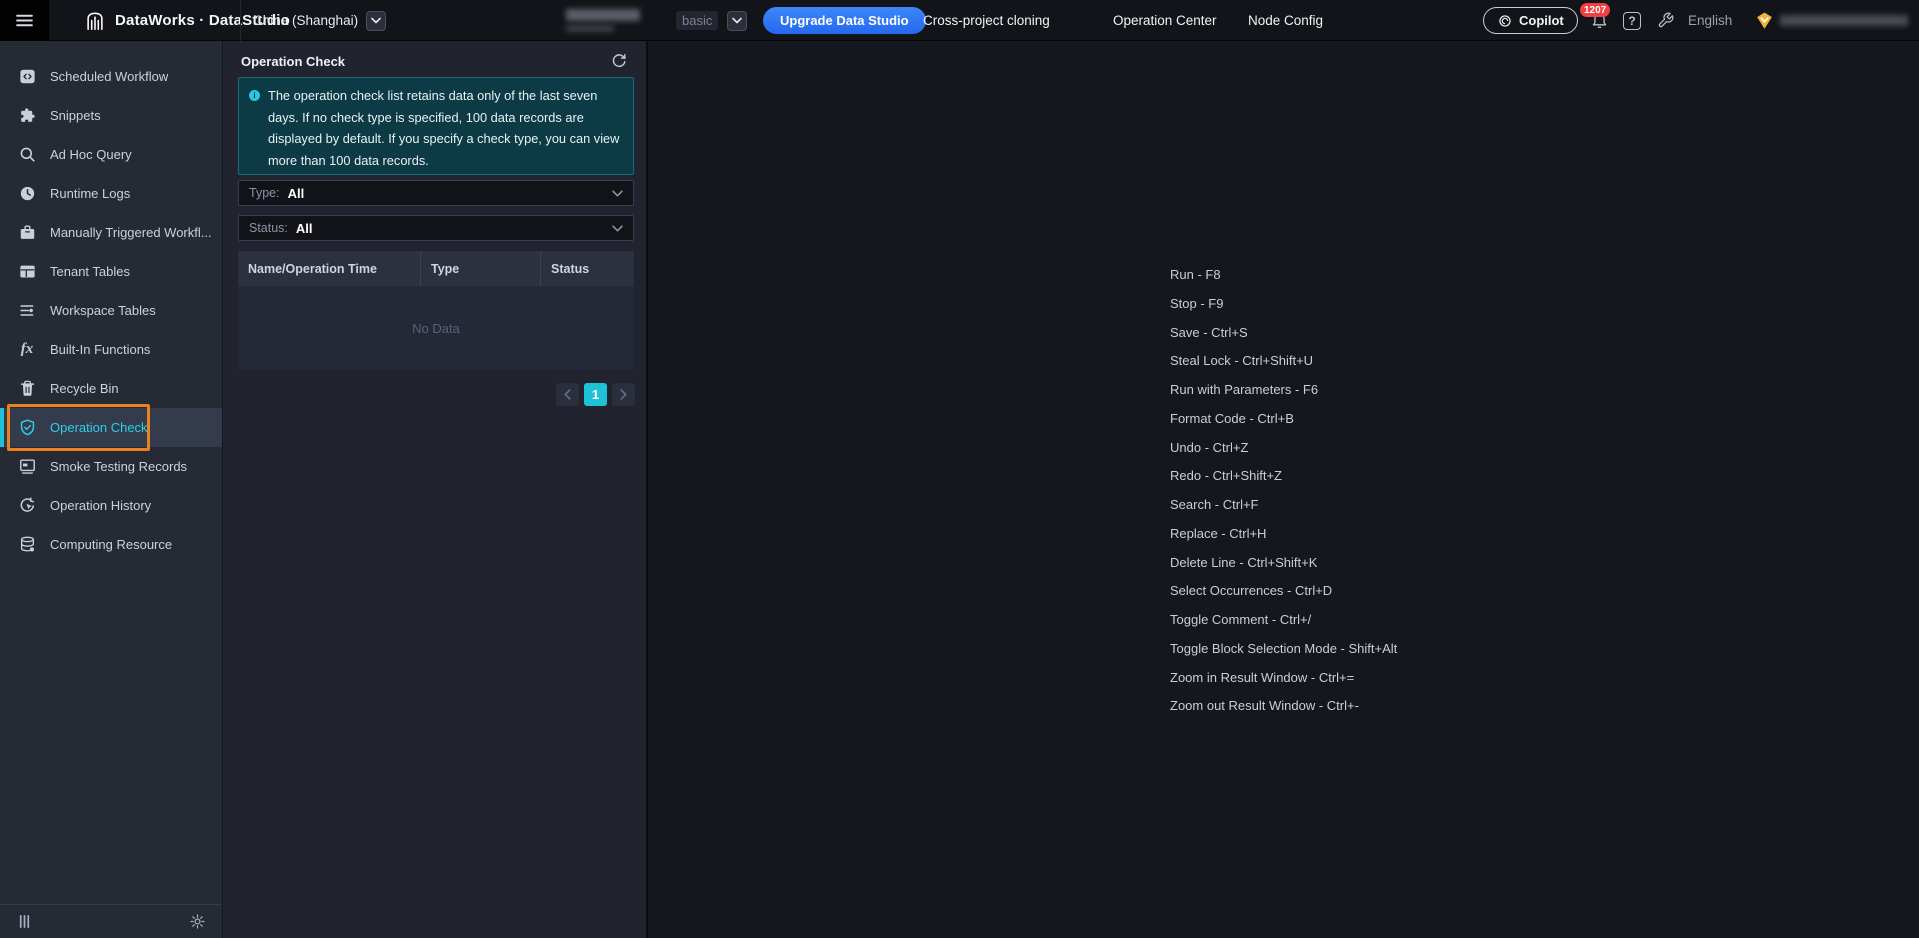  I want to click on shortcut-format-code: Format Code - Ctrl+B, so click(1232, 418).